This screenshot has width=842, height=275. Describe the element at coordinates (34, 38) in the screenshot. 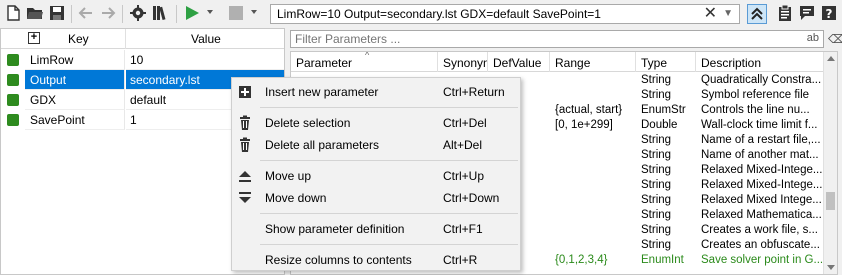

I see `add-parameter-icon: +` at that location.